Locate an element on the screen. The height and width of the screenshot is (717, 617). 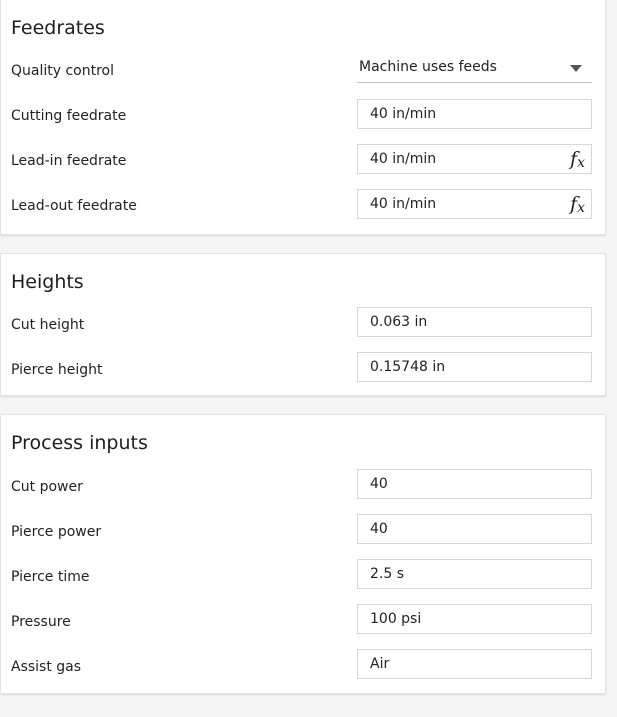
pierce-time-input: 2.5 s is located at coordinates (474, 574).